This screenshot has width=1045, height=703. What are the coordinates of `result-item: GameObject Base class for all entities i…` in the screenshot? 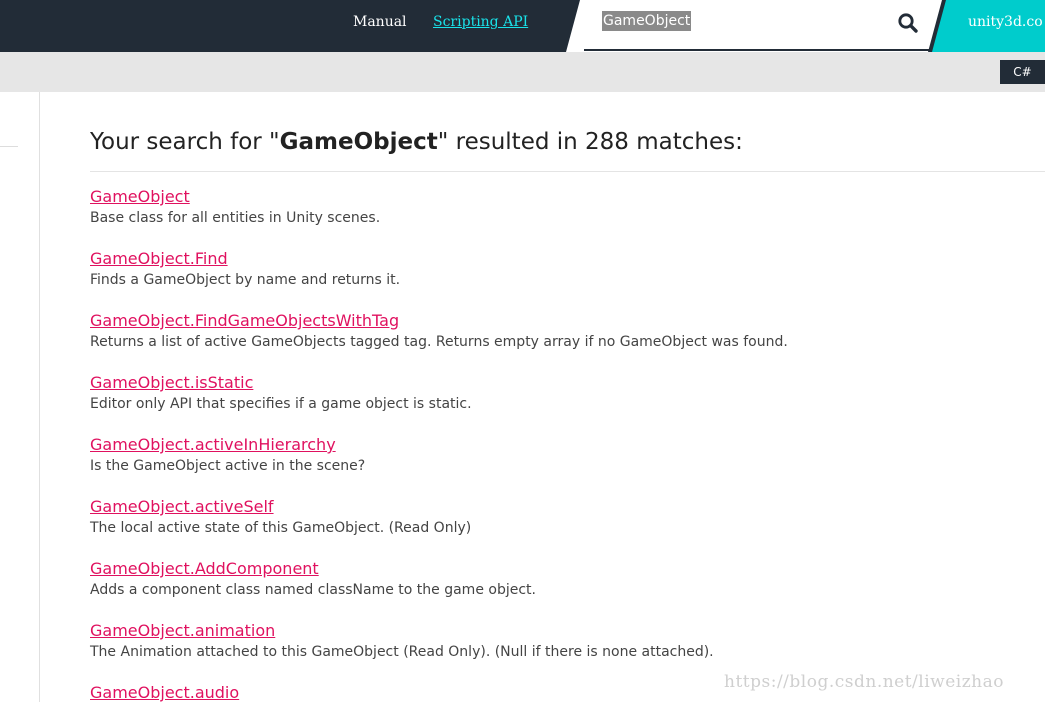 It's located at (540, 207).